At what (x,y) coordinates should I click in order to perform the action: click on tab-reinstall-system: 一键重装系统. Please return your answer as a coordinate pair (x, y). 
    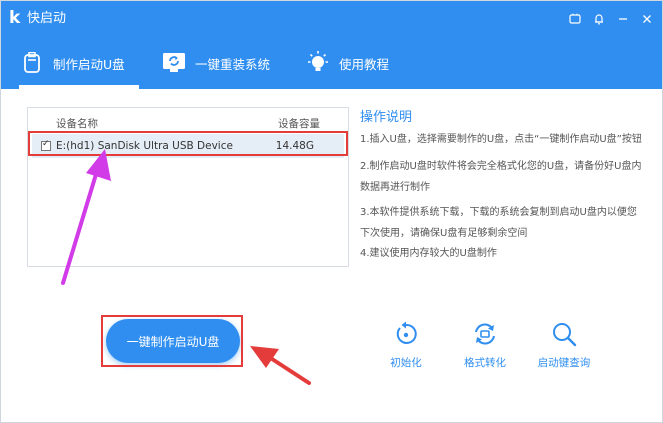
    Looking at the image, I should click on (215, 63).